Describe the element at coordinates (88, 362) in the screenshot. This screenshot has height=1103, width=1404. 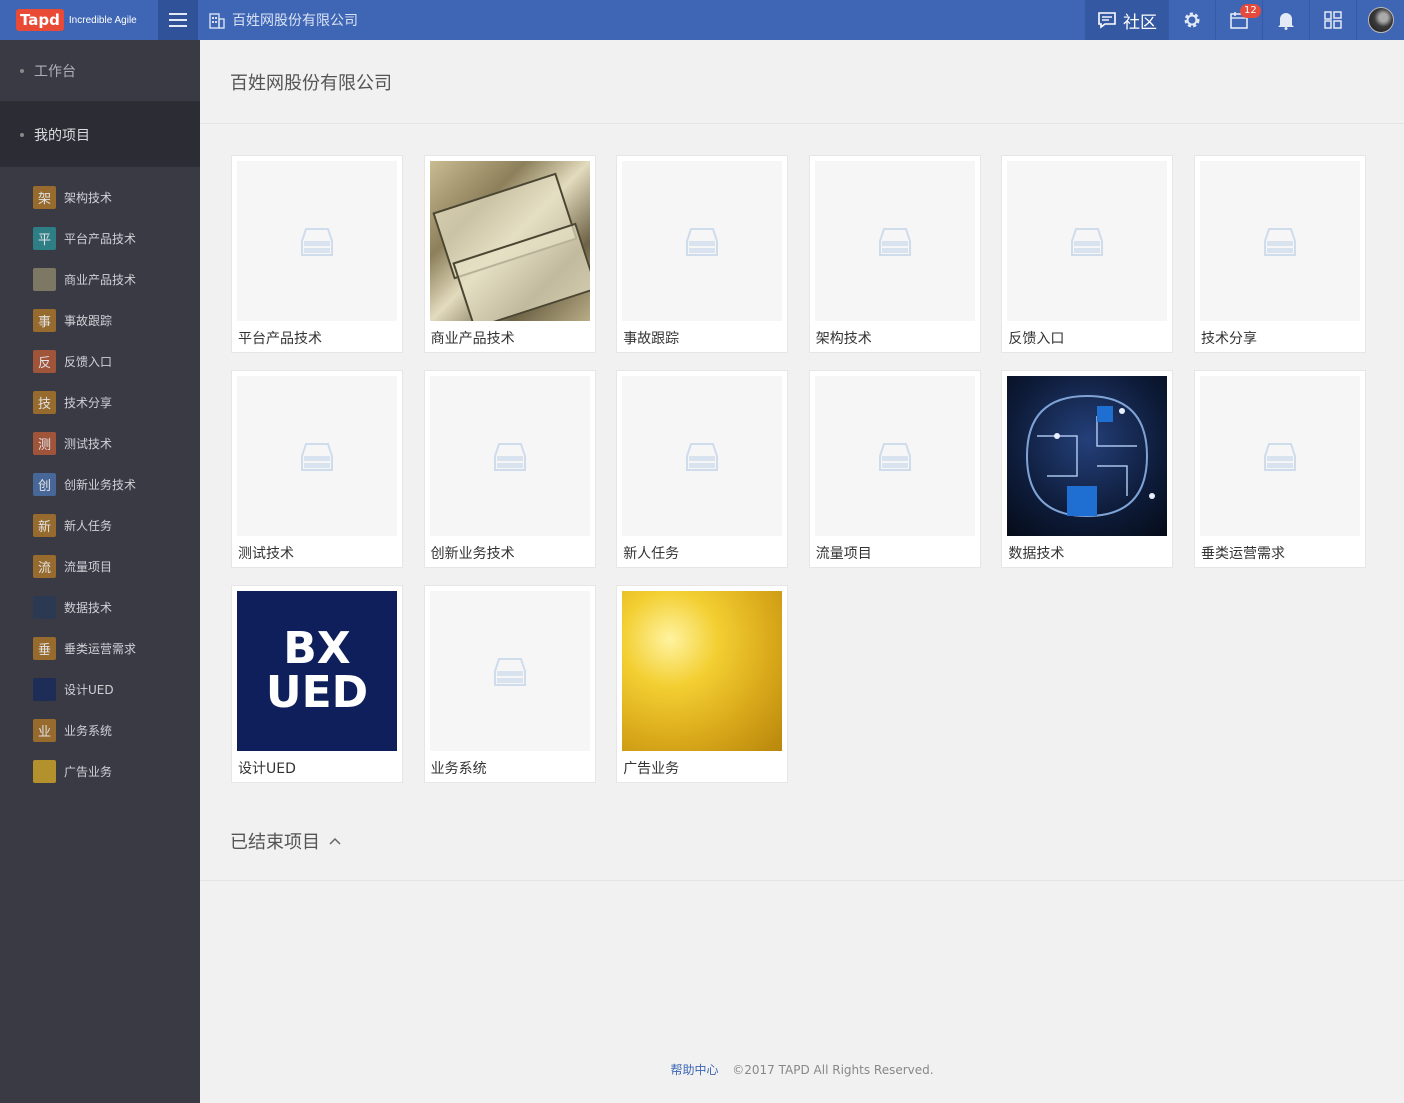
I see `sidebar-project-label: 反馈入口` at that location.